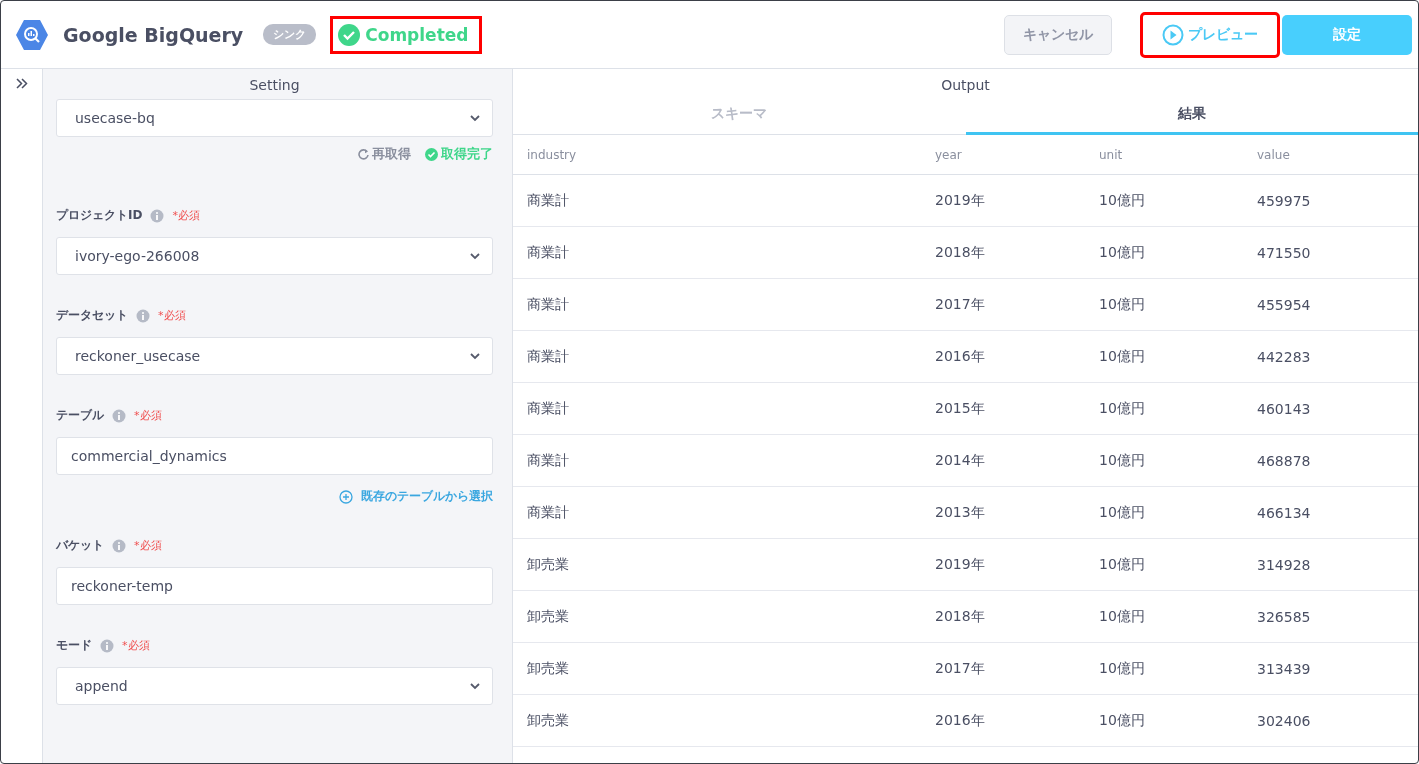 The image size is (1419, 764). What do you see at coordinates (92, 315) in the screenshot?
I see `field-label: データセット` at bounding box center [92, 315].